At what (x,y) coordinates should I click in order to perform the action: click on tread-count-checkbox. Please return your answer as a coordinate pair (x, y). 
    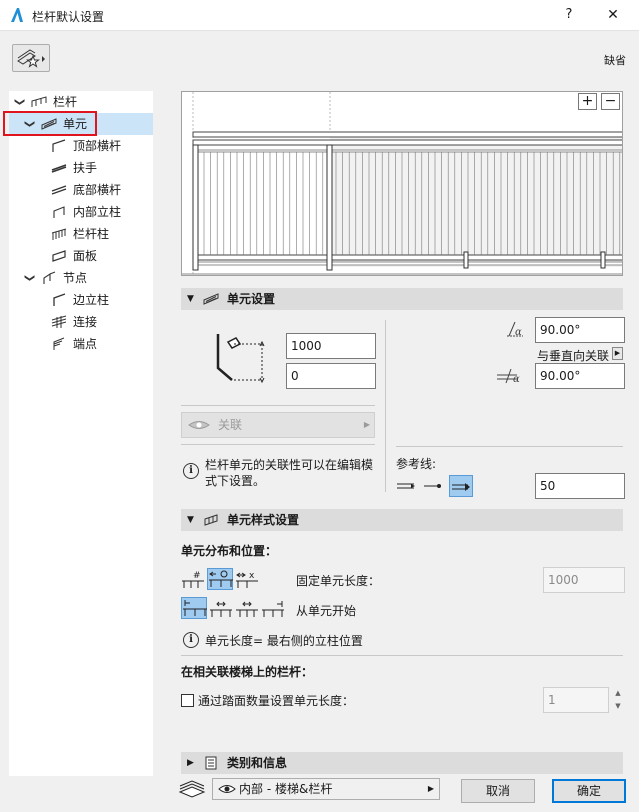
    Looking at the image, I should click on (187, 700).